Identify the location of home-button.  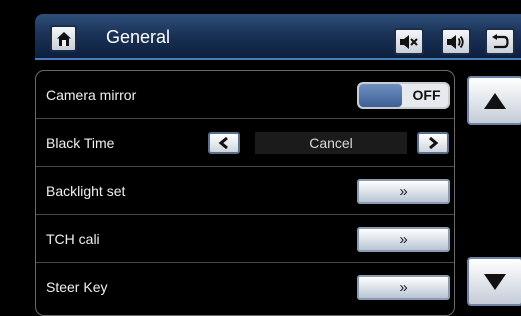
(63, 38).